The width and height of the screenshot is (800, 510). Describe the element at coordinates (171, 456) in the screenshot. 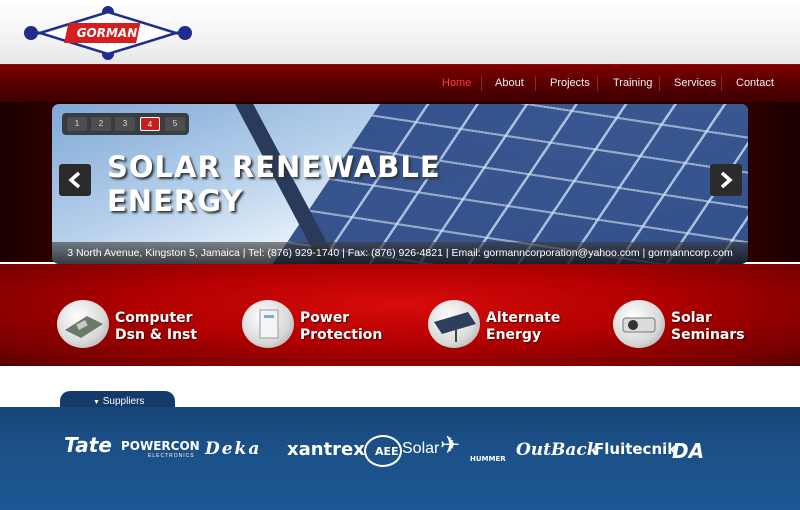

I see `brand-powercon-sub: ELECTRONICS` at that location.